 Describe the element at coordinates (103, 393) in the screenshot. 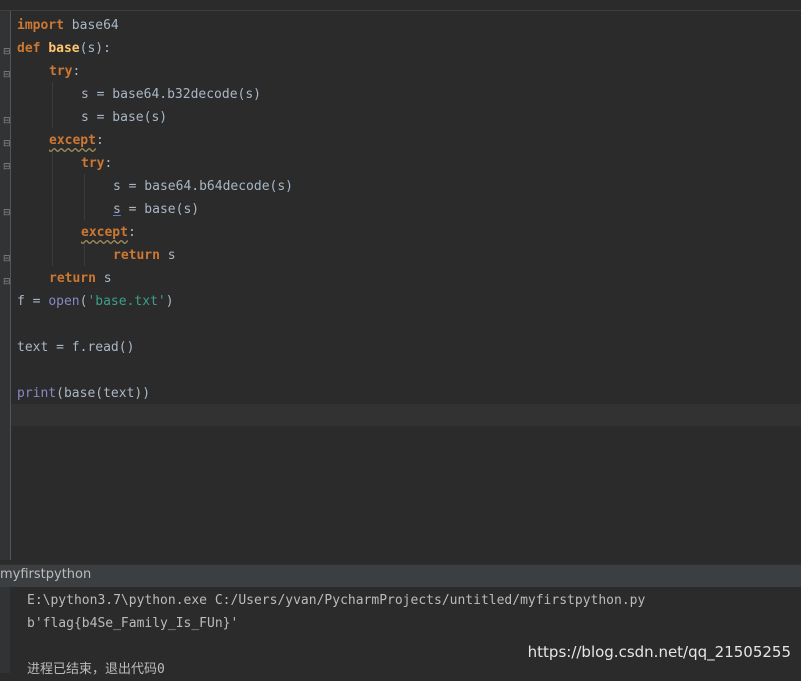

I see `code-token: (base(text))` at that location.